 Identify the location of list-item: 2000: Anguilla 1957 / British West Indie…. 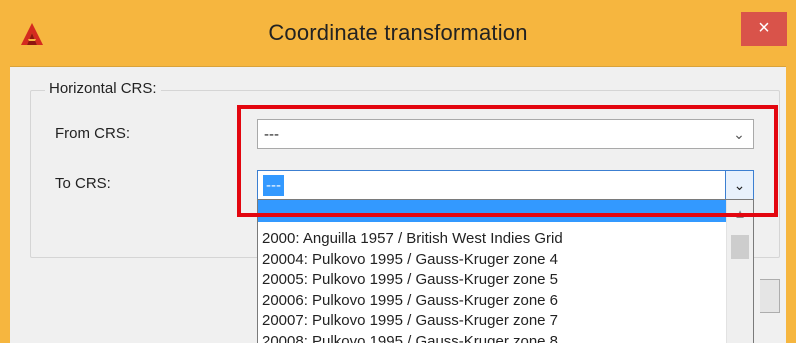
(412, 239).